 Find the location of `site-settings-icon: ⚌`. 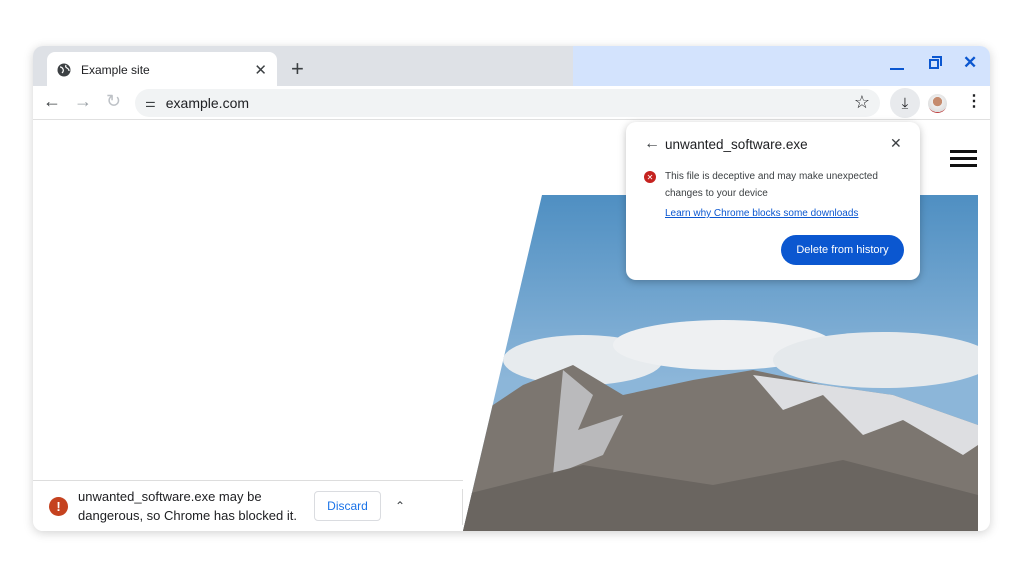

site-settings-icon: ⚌ is located at coordinates (150, 103).